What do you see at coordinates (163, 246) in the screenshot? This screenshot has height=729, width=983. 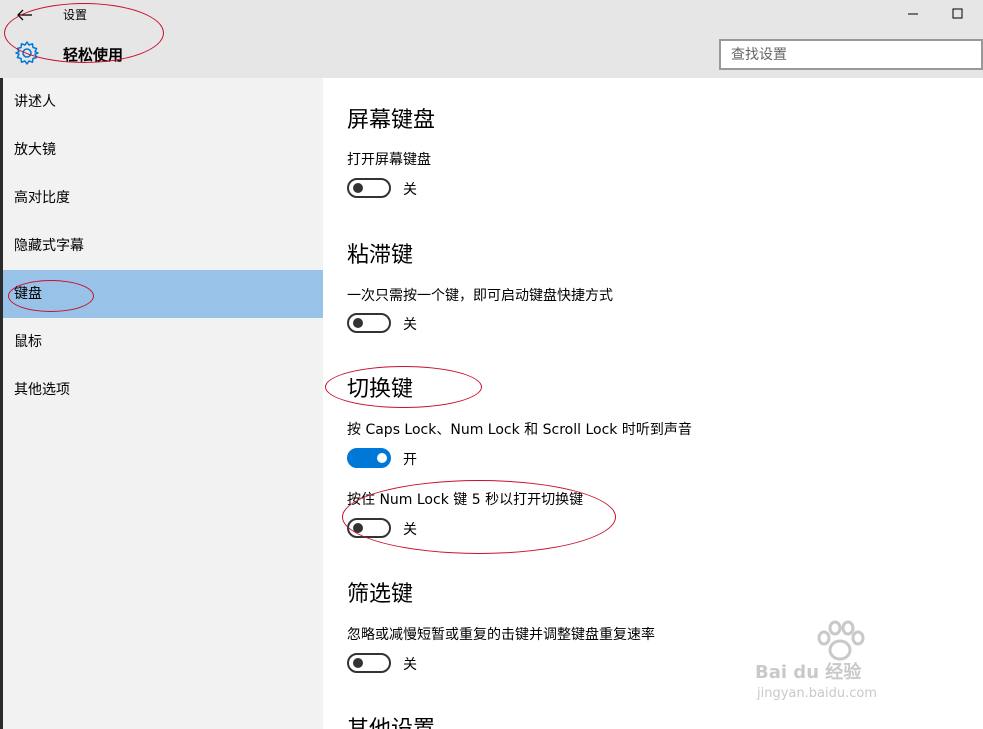 I see `sidebar-item-closed-captions: 隐藏式字幕` at bounding box center [163, 246].